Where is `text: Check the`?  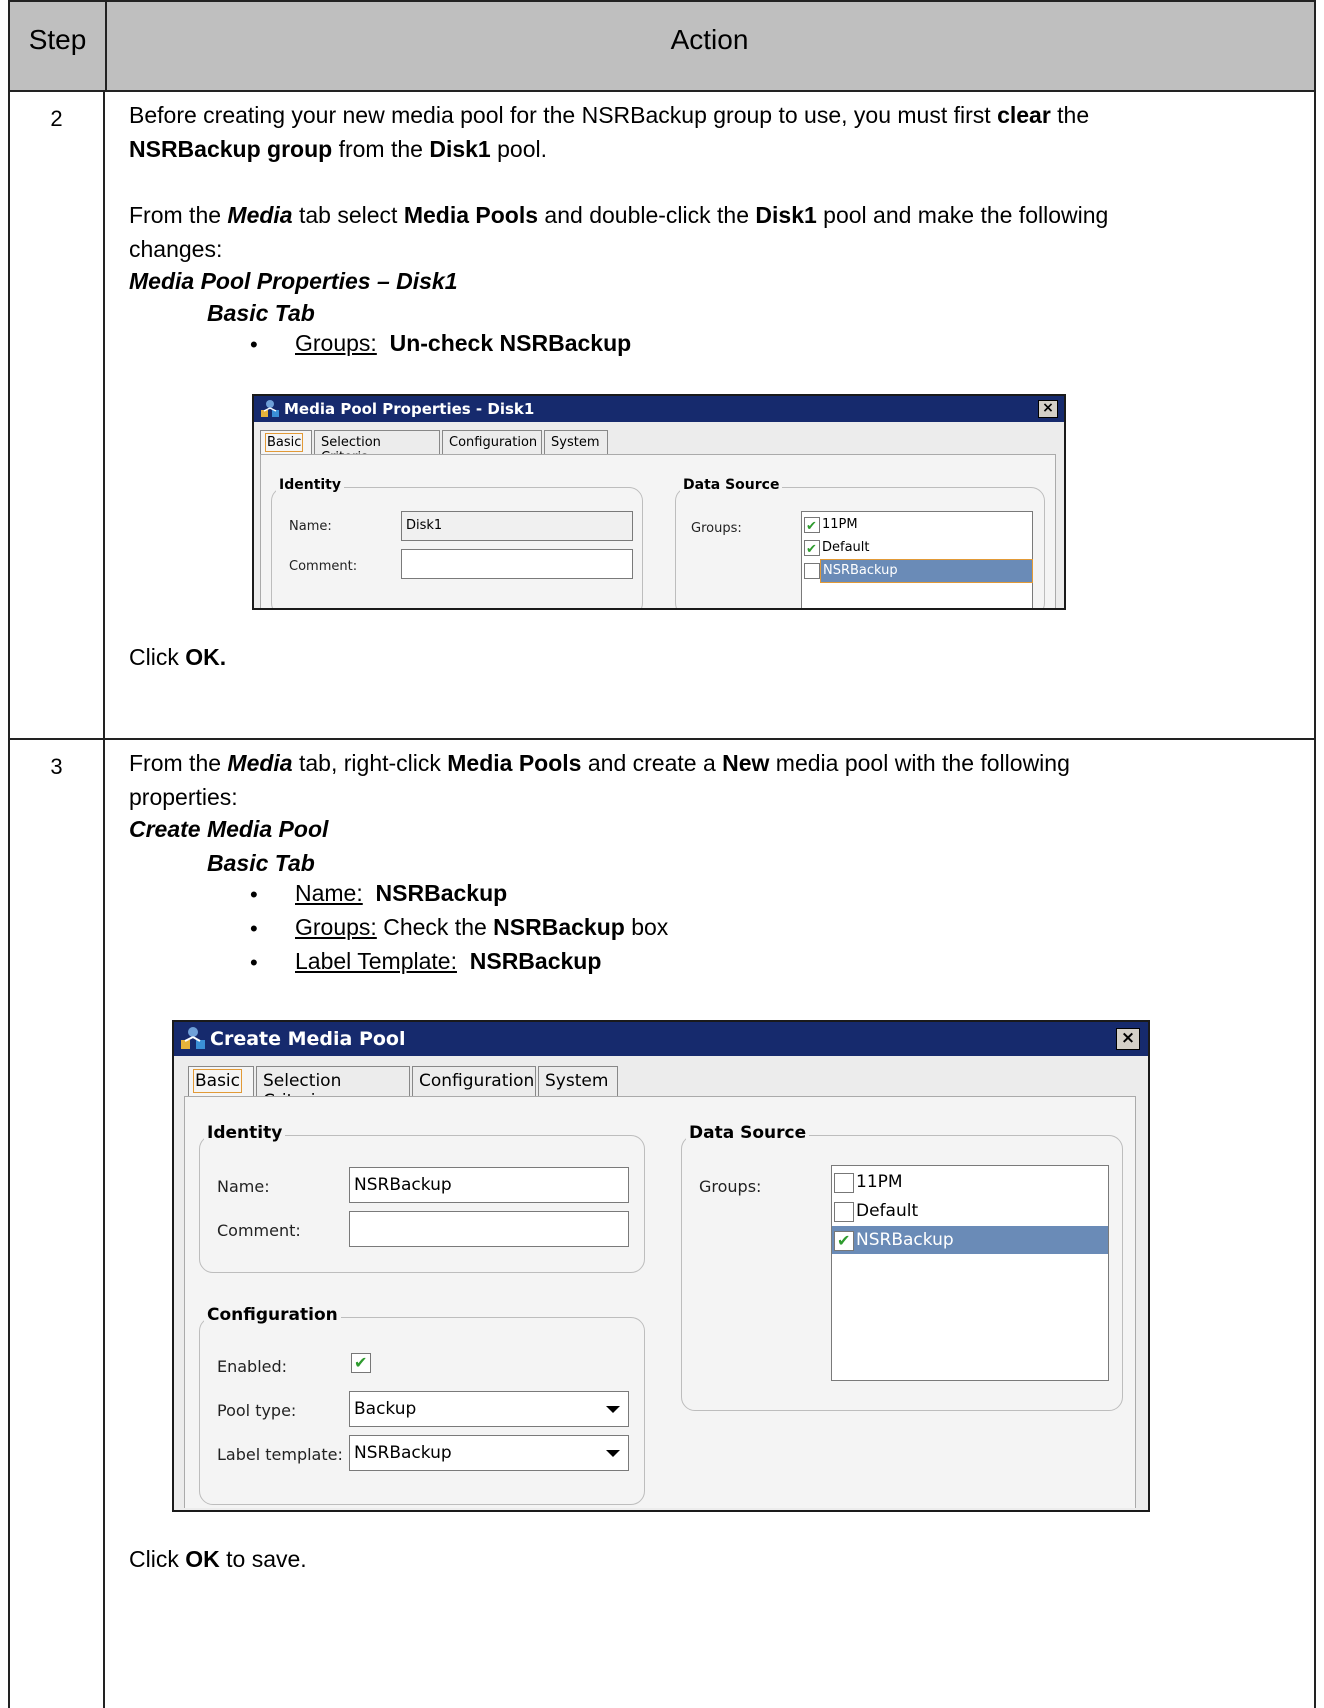 text: Check the is located at coordinates (435, 927).